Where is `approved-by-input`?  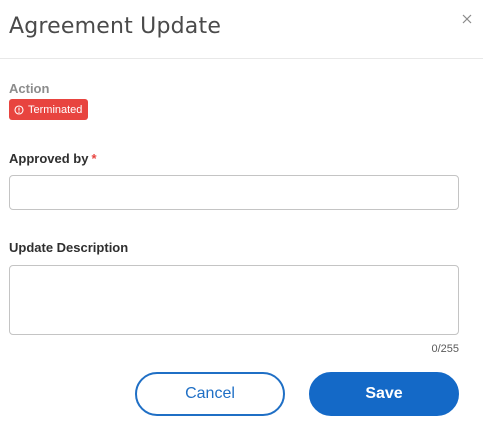
approved-by-input is located at coordinates (234, 192).